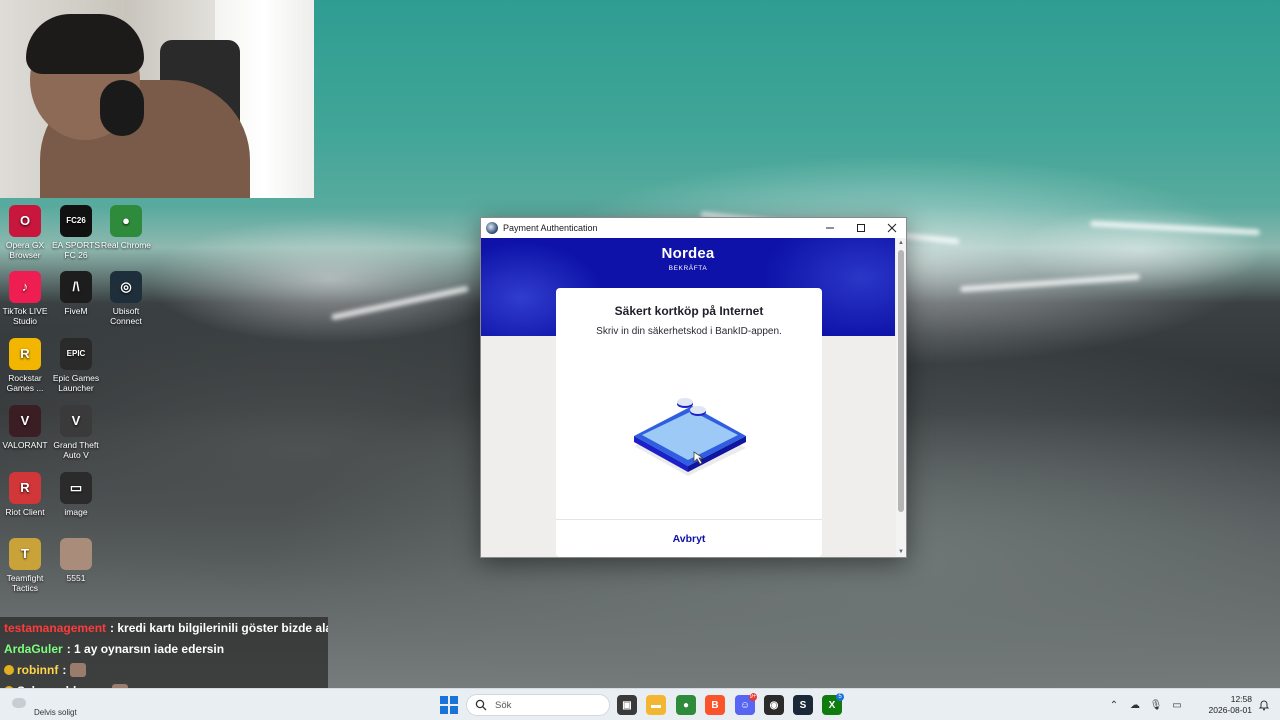 Image resolution: width=1280 pixels, height=720 pixels. What do you see at coordinates (76, 554) in the screenshot?
I see `photo-file-icon` at bounding box center [76, 554].